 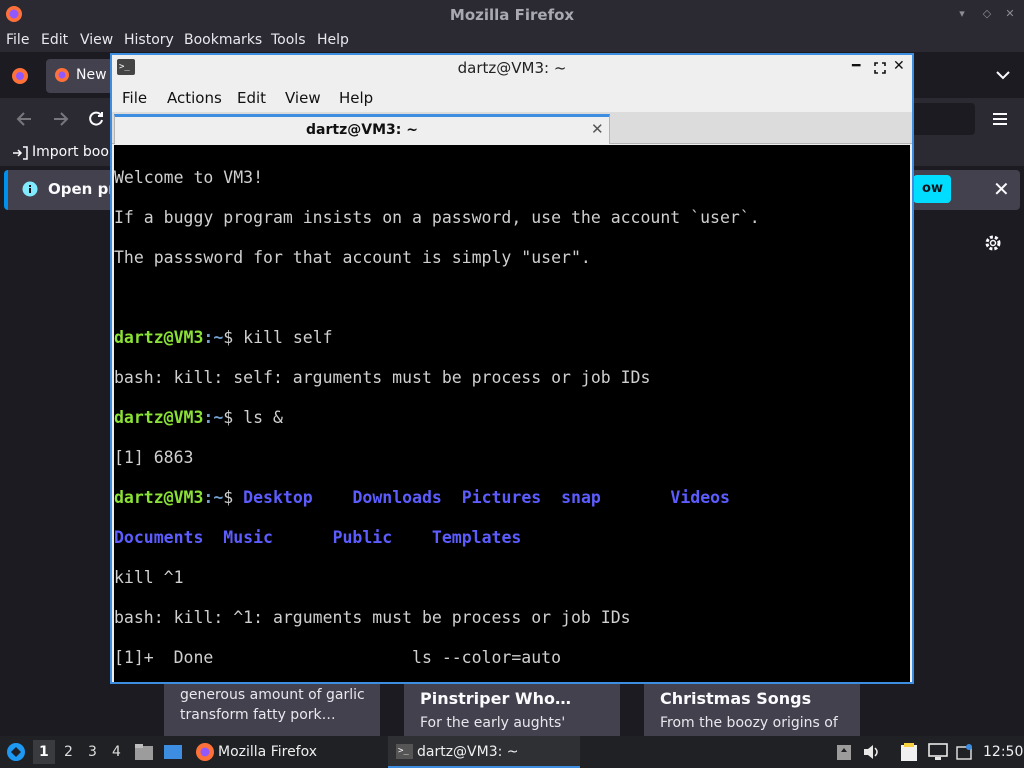 What do you see at coordinates (96, 40) in the screenshot?
I see `menu-view: View` at bounding box center [96, 40].